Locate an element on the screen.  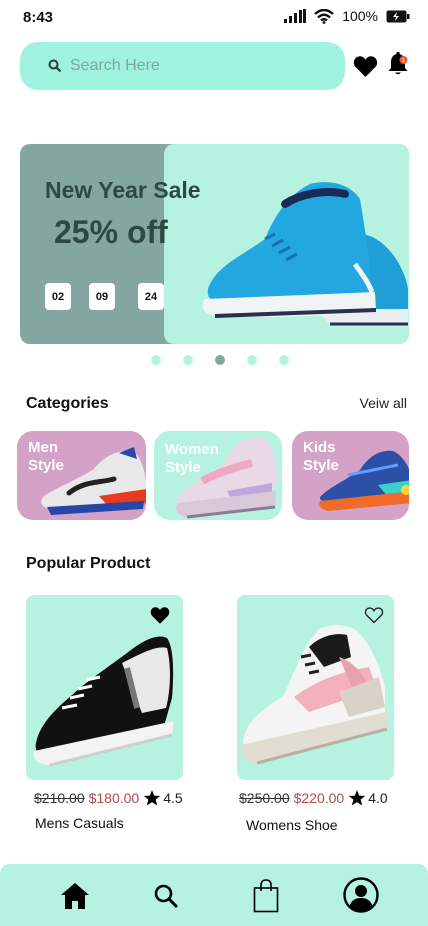
heart-filled-icon is located at coordinates (160, 615).